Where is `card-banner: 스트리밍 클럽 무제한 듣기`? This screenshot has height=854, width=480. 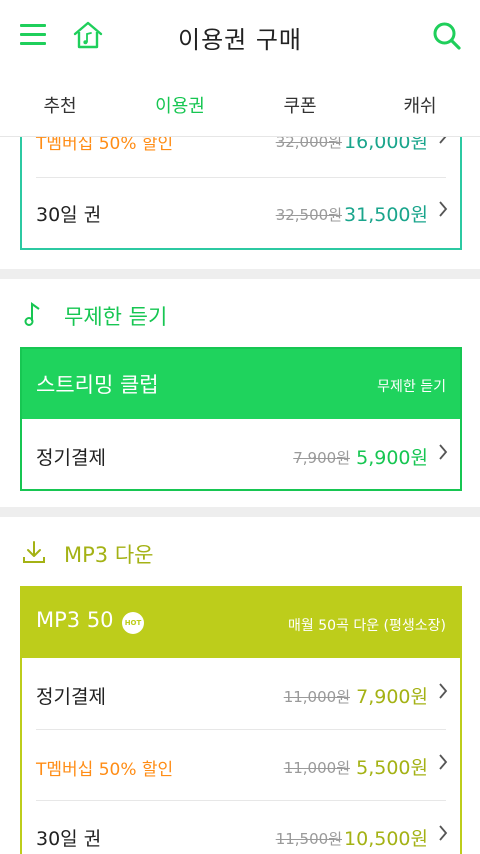
card-banner: 스트리밍 클럽 무제한 듣기 is located at coordinates (241, 384).